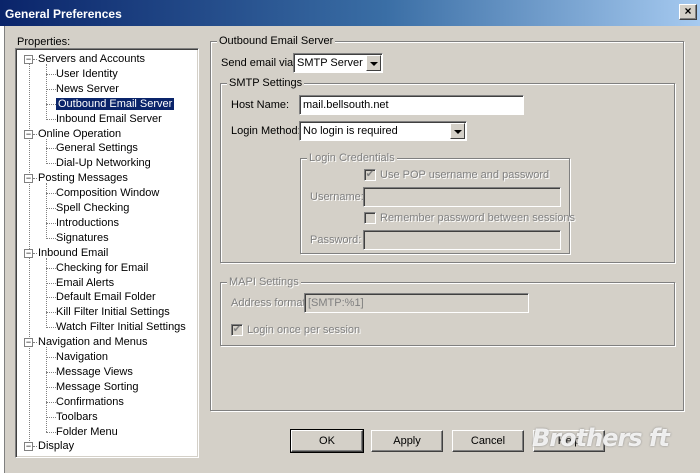 Image resolution: width=700 pixels, height=473 pixels. What do you see at coordinates (330, 63) in the screenshot?
I see `send-via-value: SMTP Server` at bounding box center [330, 63].